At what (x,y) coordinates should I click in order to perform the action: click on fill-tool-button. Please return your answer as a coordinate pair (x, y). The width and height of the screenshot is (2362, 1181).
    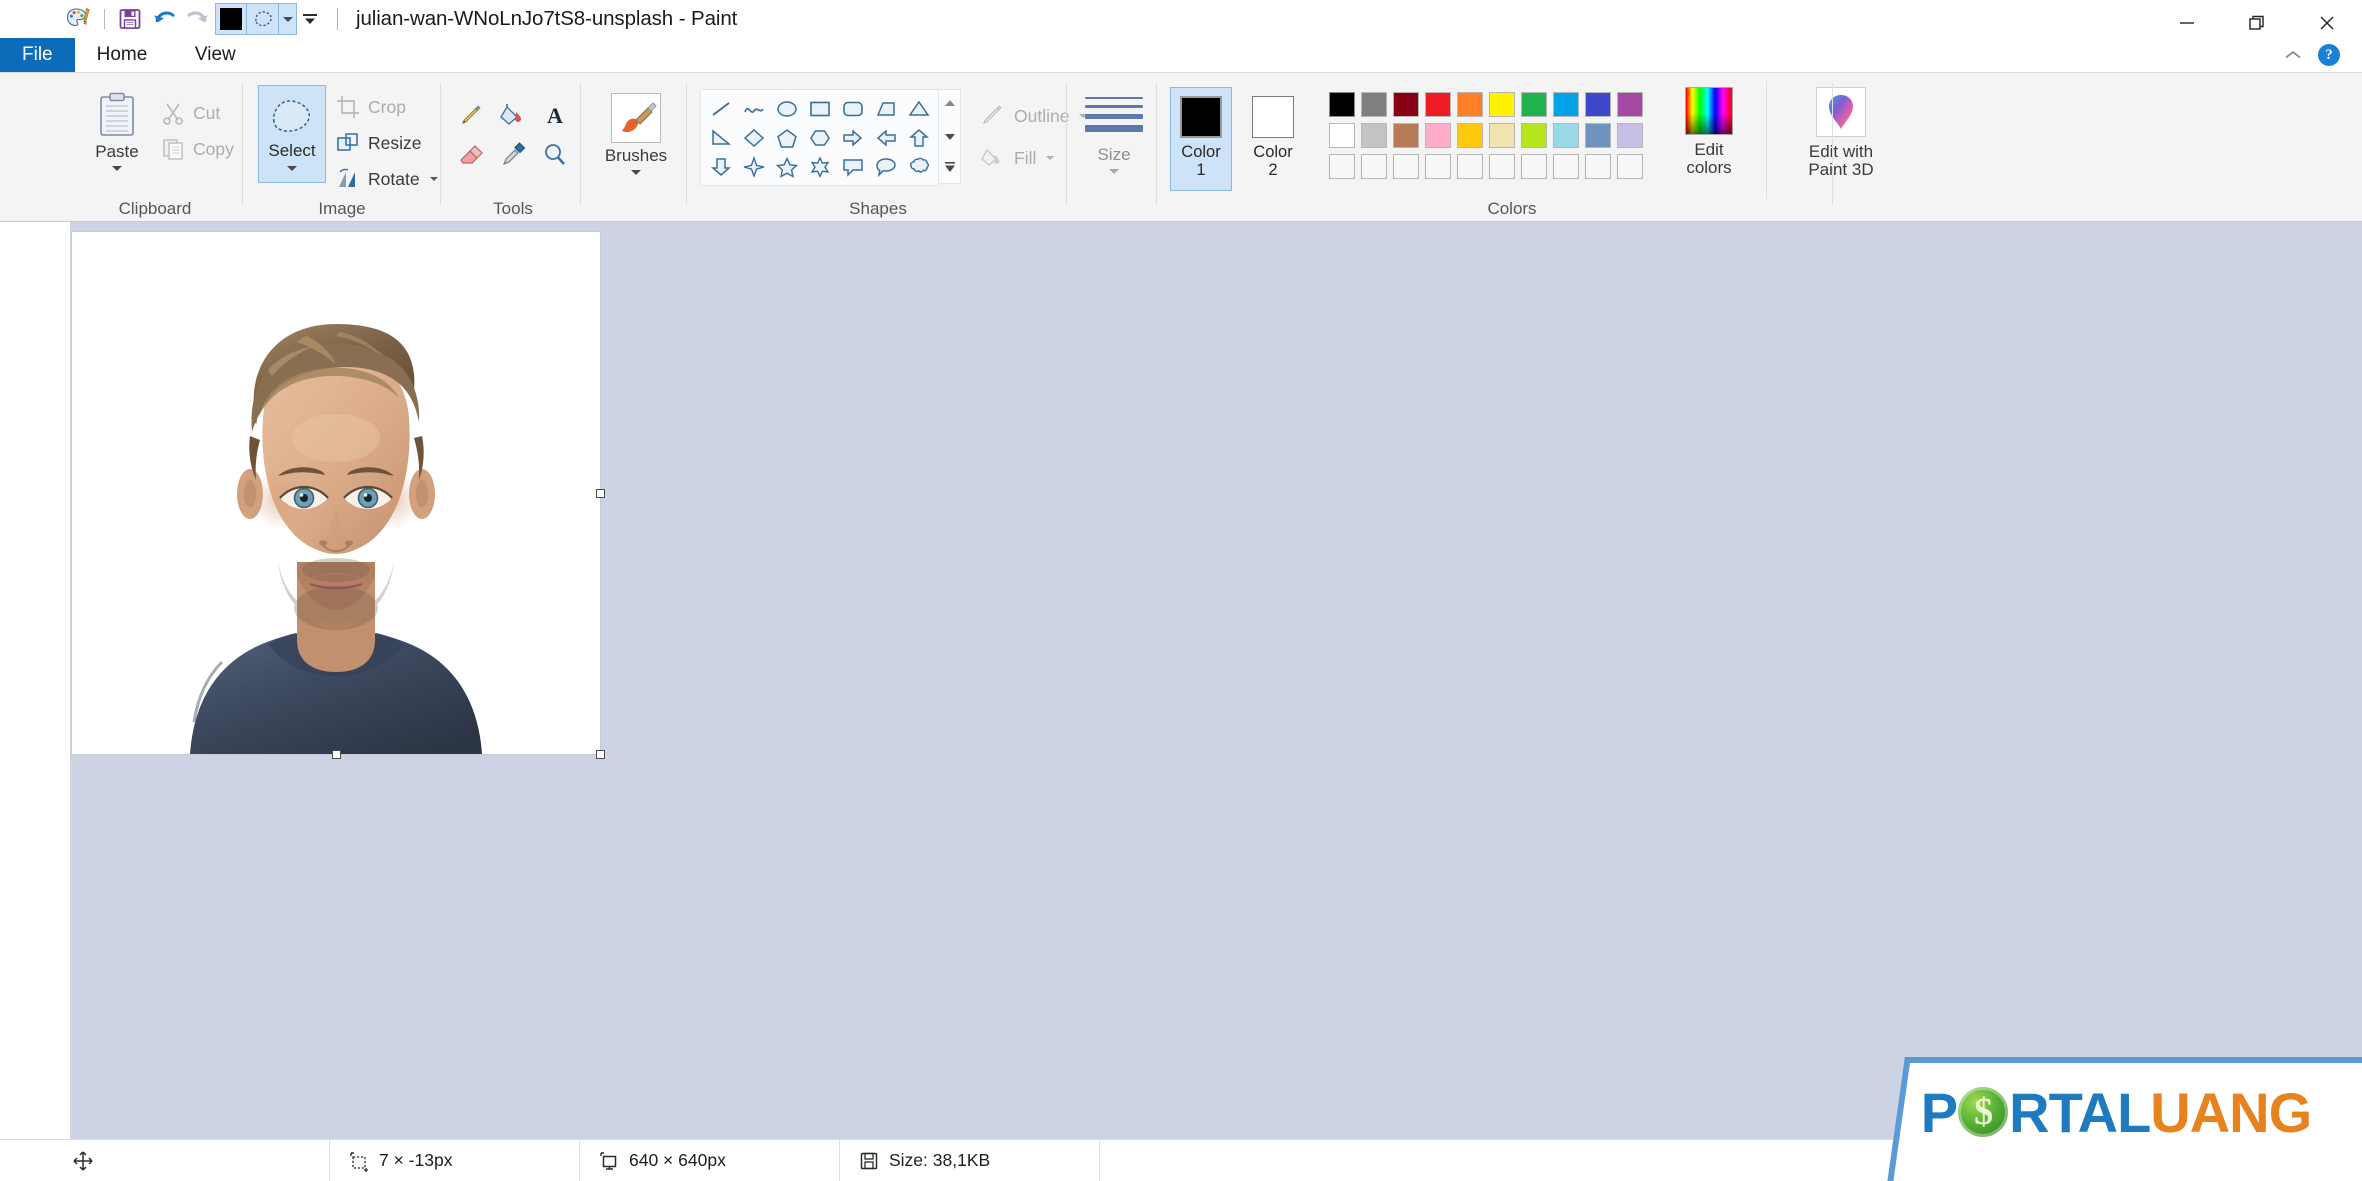
    Looking at the image, I should click on (513, 115).